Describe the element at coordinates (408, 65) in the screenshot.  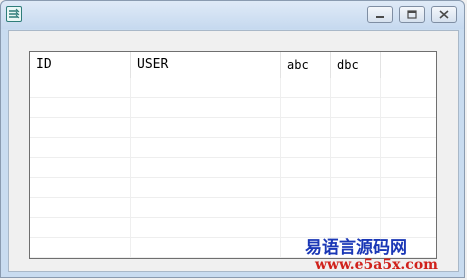
I see `column-header-empty` at that location.